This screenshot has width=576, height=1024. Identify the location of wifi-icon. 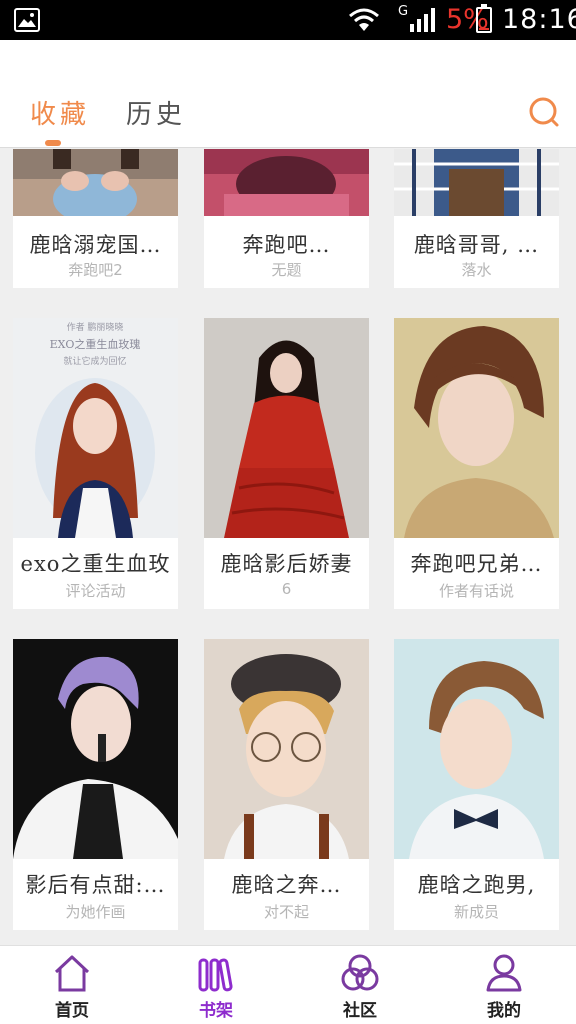
(364, 19).